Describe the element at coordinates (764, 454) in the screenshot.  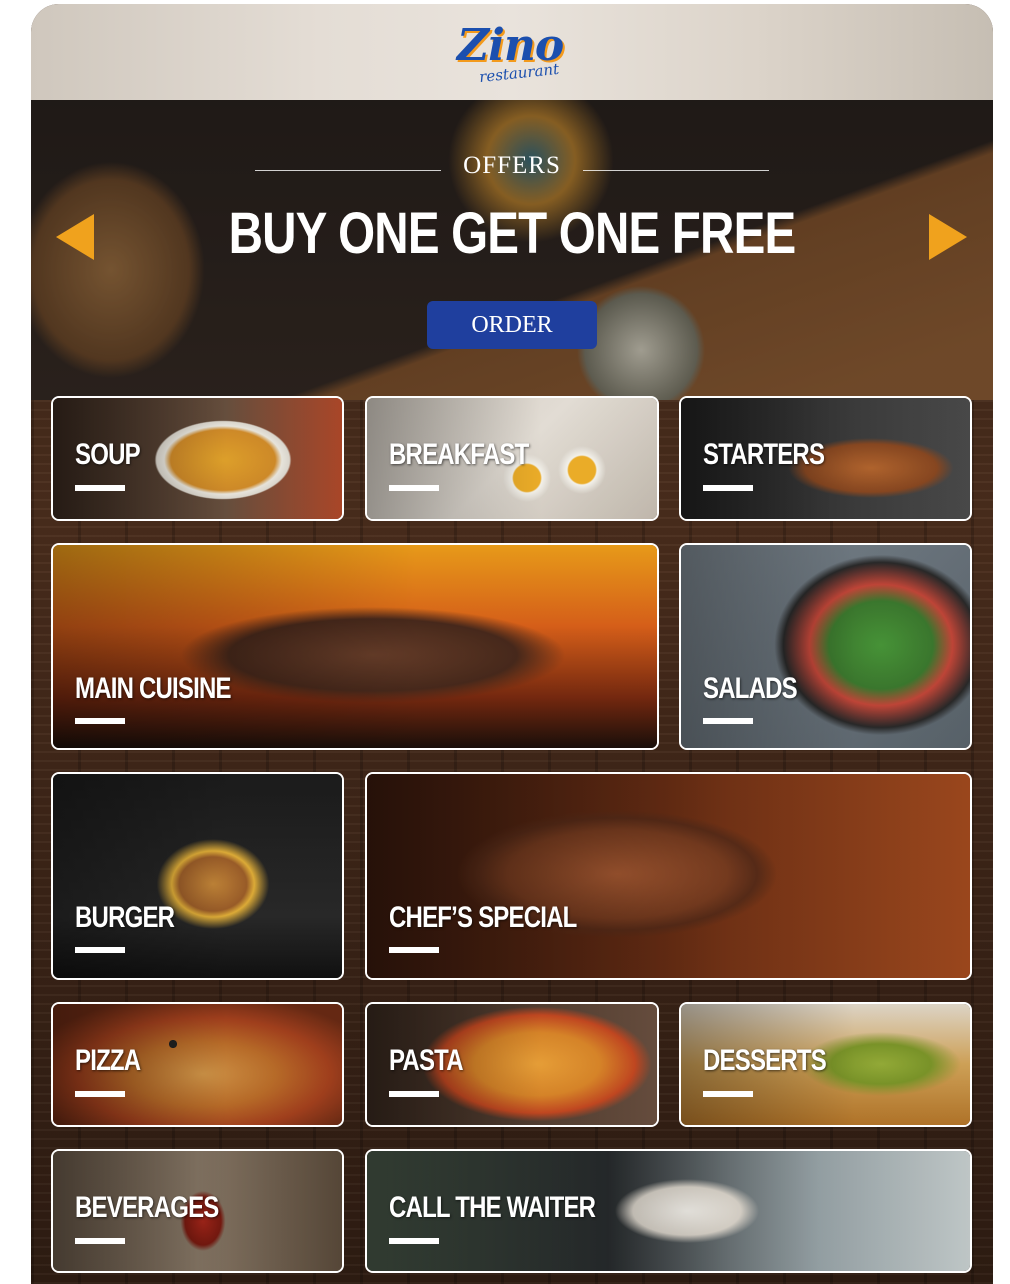
I see `category-label: STARTERS` at that location.